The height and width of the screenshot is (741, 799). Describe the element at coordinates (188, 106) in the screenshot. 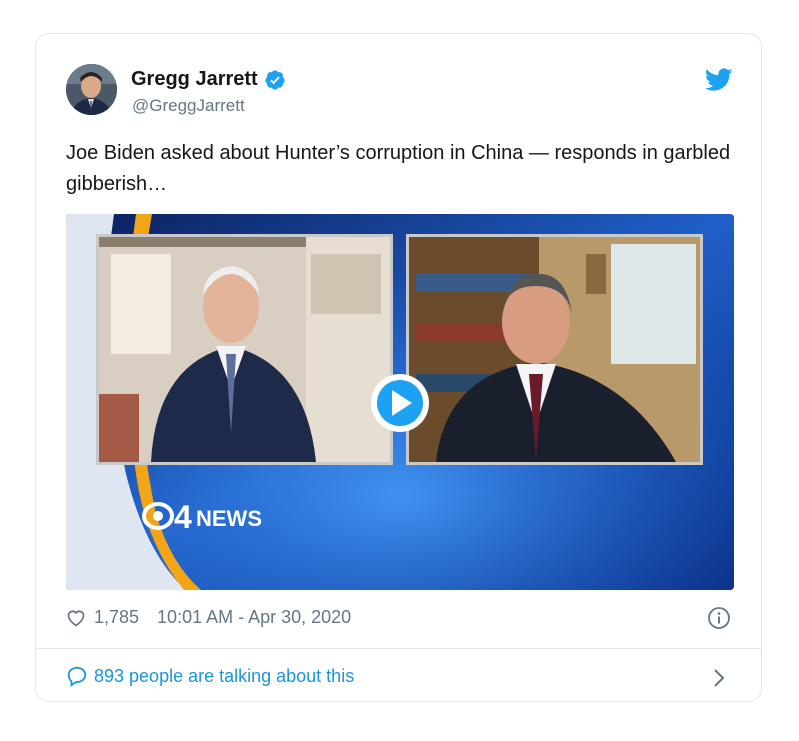

I see `author-handle: @GreggJarrett` at that location.